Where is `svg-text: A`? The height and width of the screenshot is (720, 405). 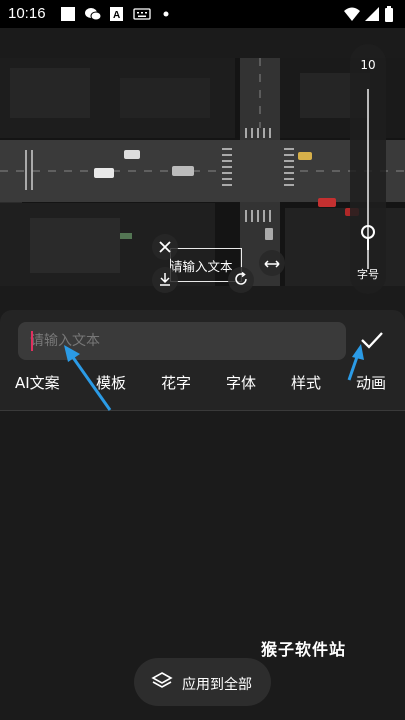 svg-text: A is located at coordinates (116, 15).